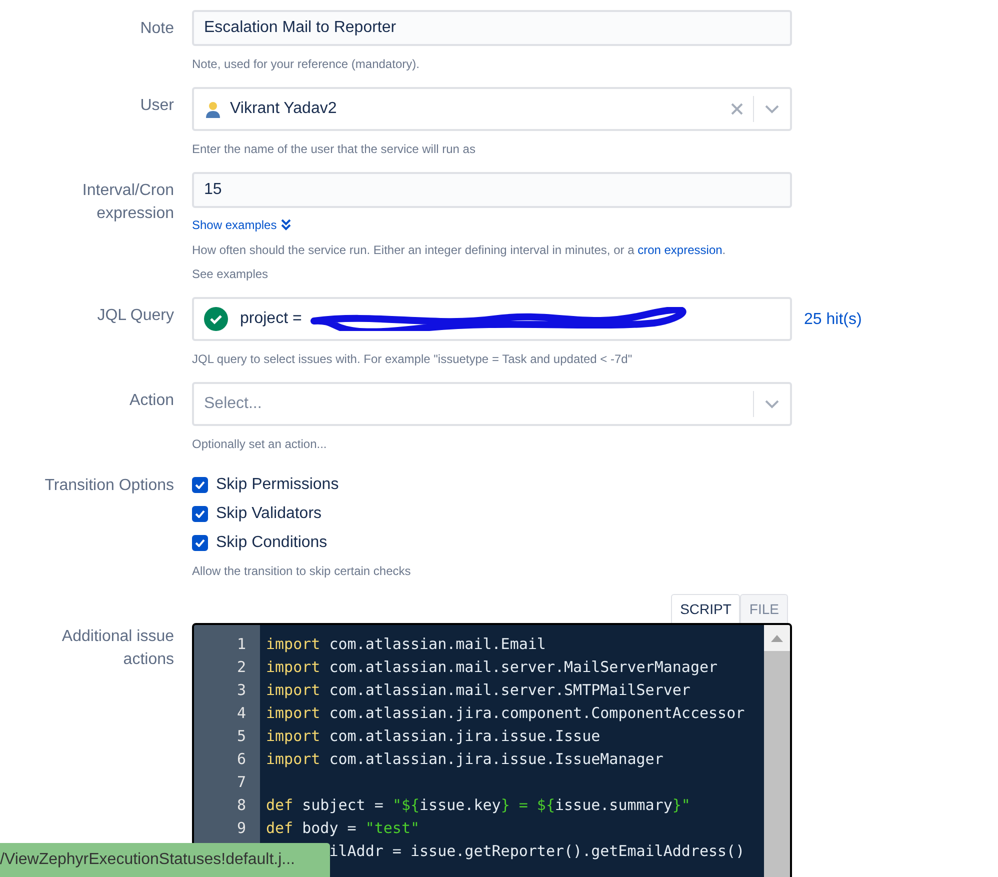 The width and height of the screenshot is (998, 877). What do you see at coordinates (117, 648) in the screenshot?
I see `field-label: Additional issue actions` at bounding box center [117, 648].